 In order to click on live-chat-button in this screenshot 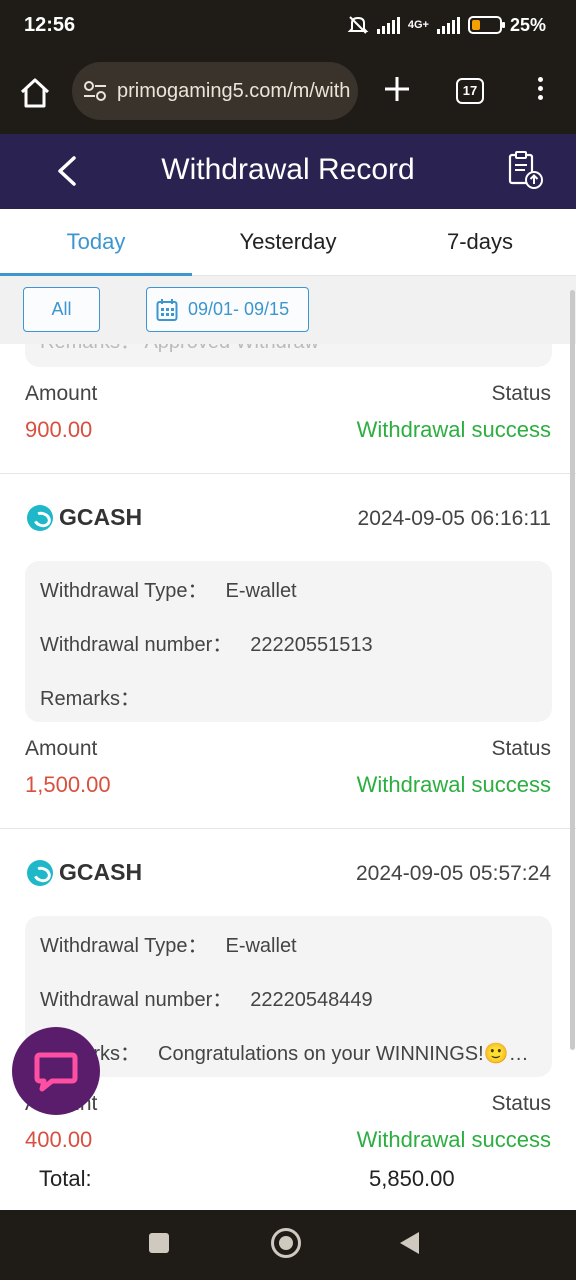, I will do `click(56, 1071)`.